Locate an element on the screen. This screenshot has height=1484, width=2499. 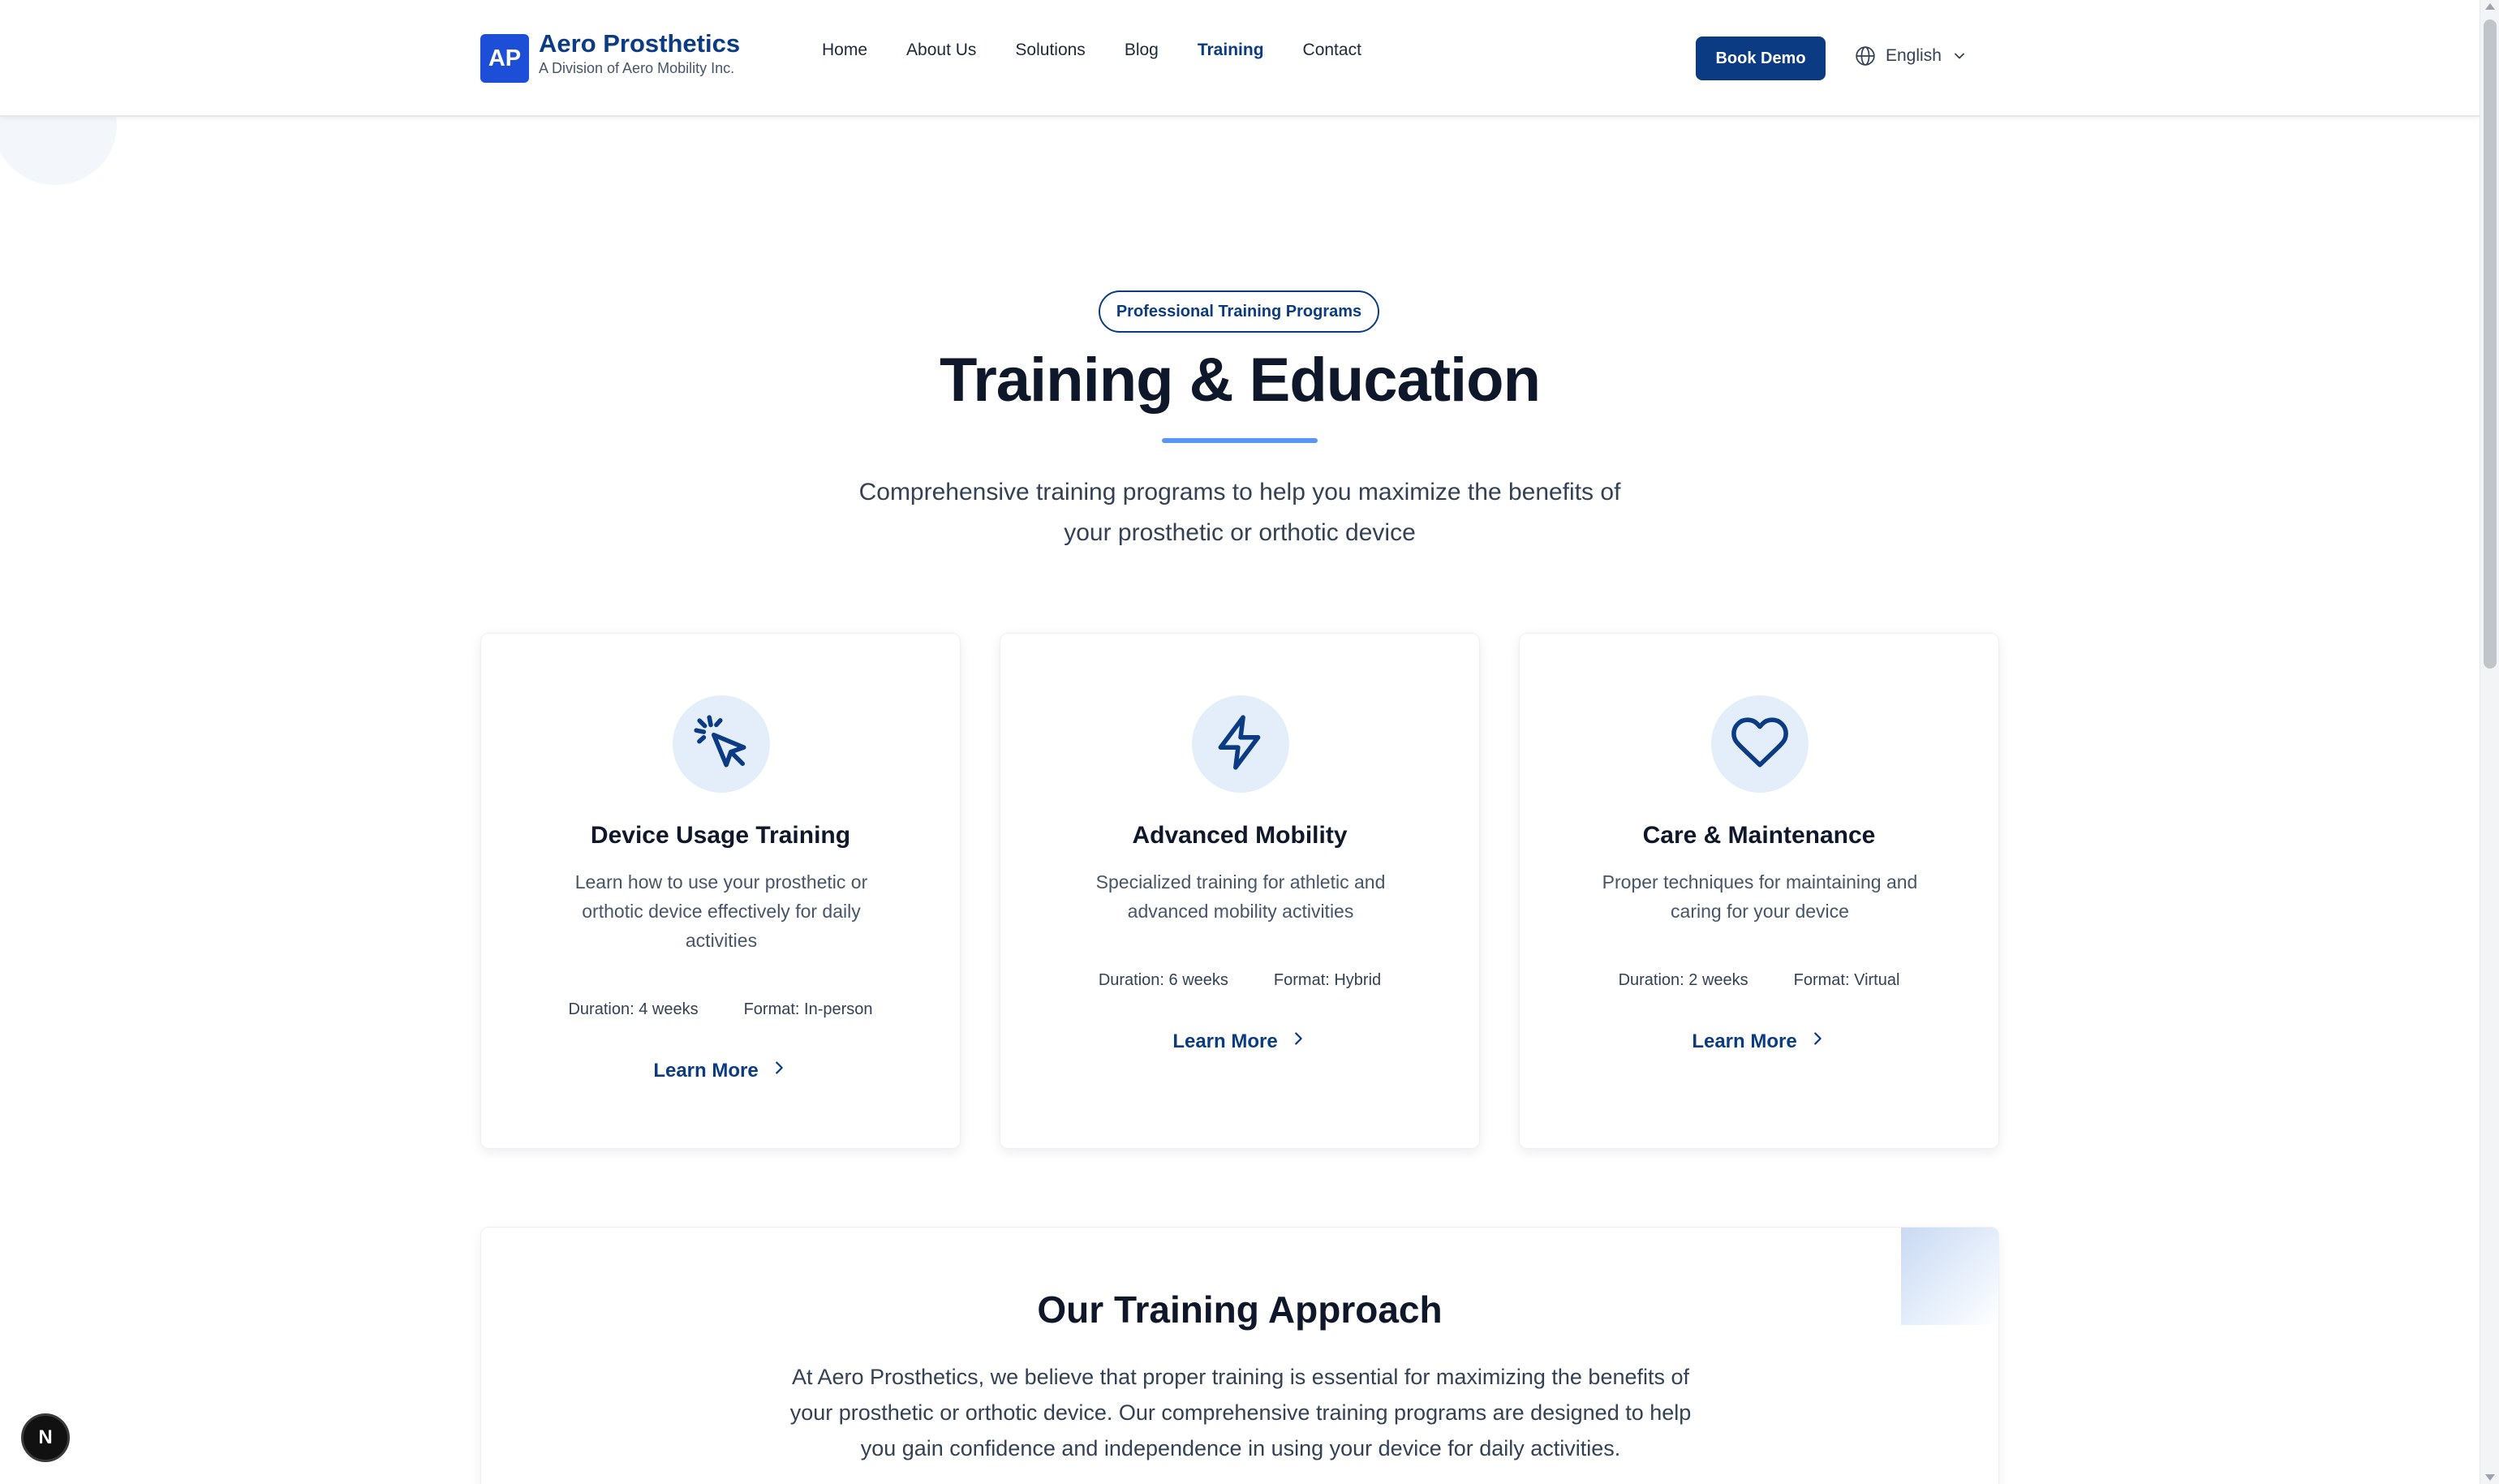
card-format: Format: In-person is located at coordinates (808, 1009).